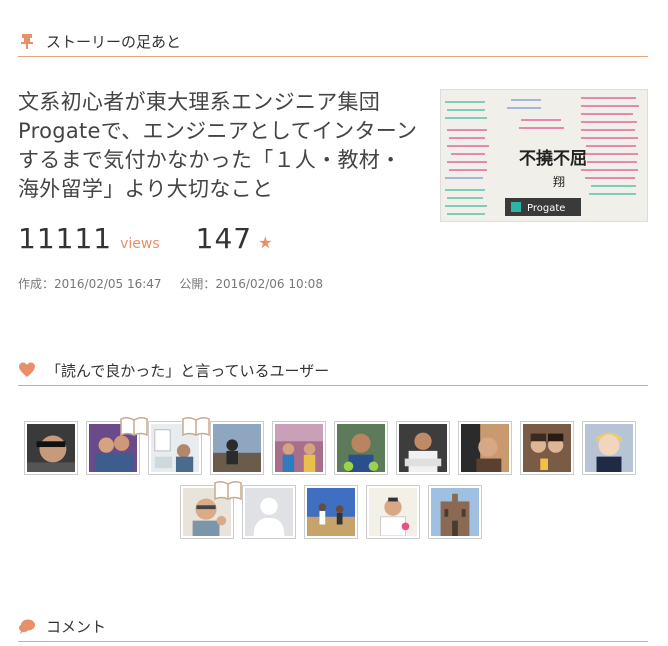 The width and height of the screenshot is (668, 646). Describe the element at coordinates (76, 626) in the screenshot. I see `comment-section-title: コメント` at that location.